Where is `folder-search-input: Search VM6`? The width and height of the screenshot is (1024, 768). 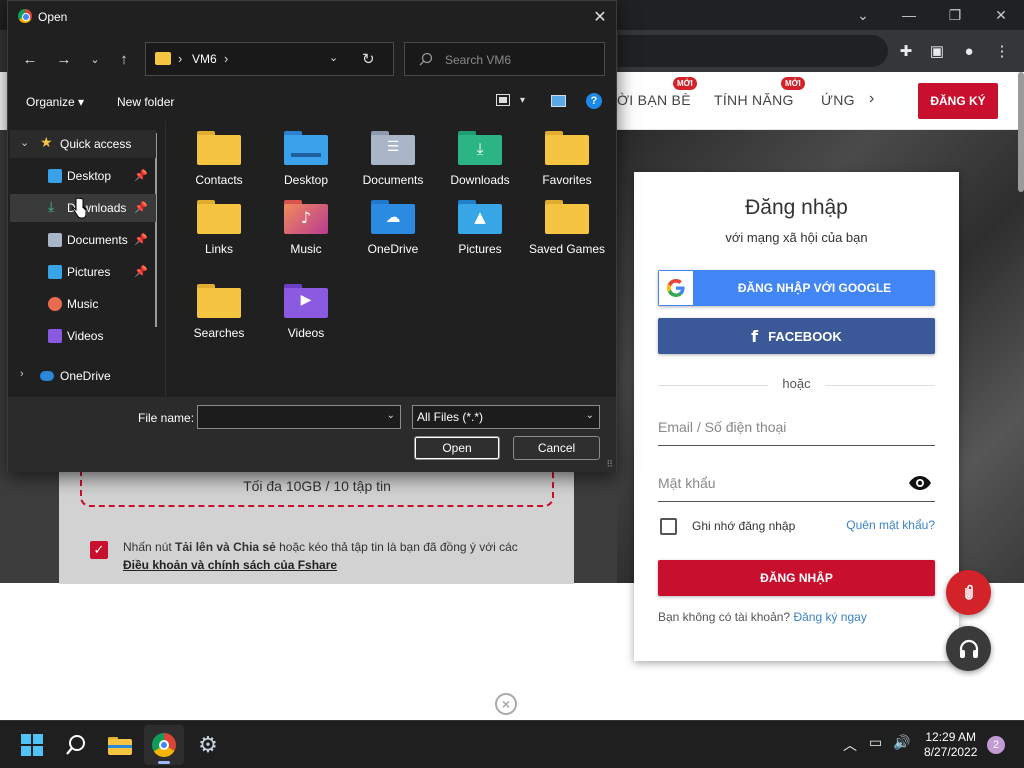
folder-search-input: Search VM6 is located at coordinates (504, 59).